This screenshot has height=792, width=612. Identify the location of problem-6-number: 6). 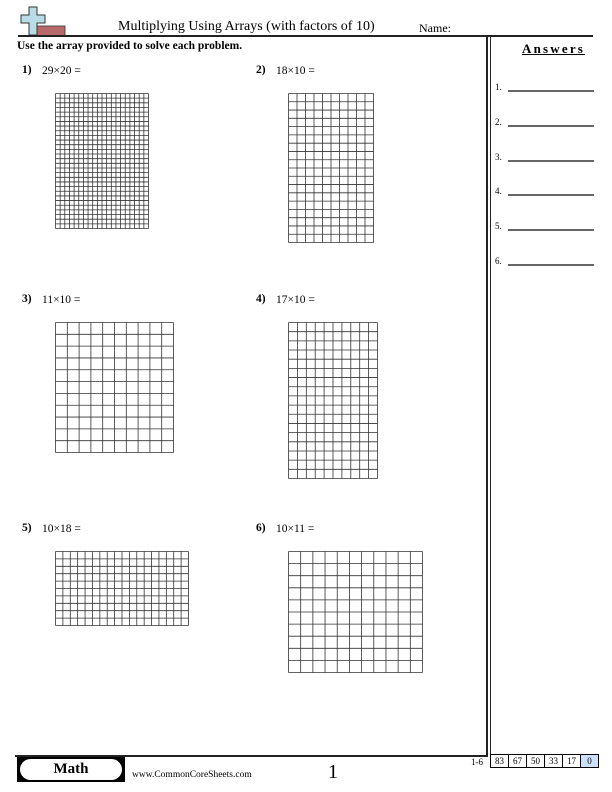
(261, 528).